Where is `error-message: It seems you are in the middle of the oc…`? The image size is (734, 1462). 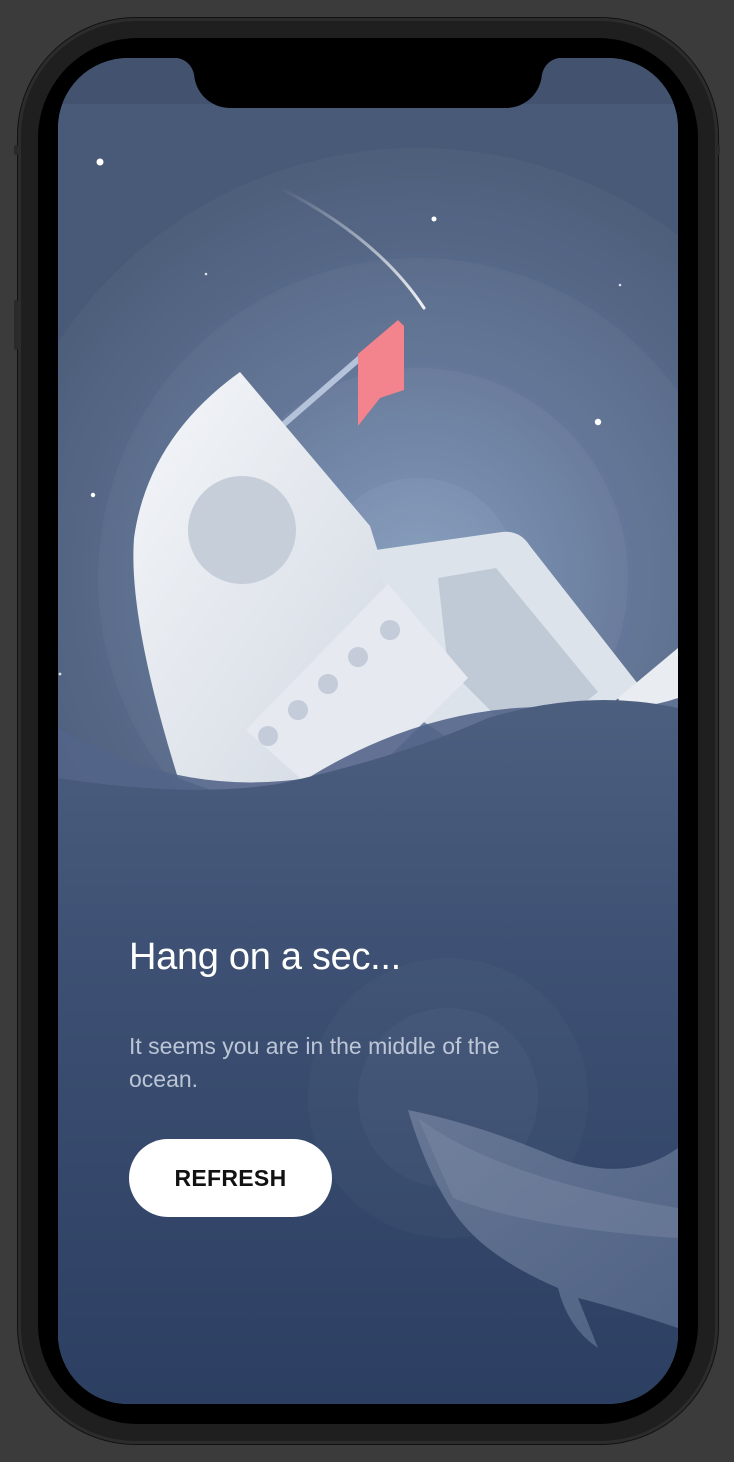
error-message: It seems you are in the middle of the oc… is located at coordinates (314, 1062).